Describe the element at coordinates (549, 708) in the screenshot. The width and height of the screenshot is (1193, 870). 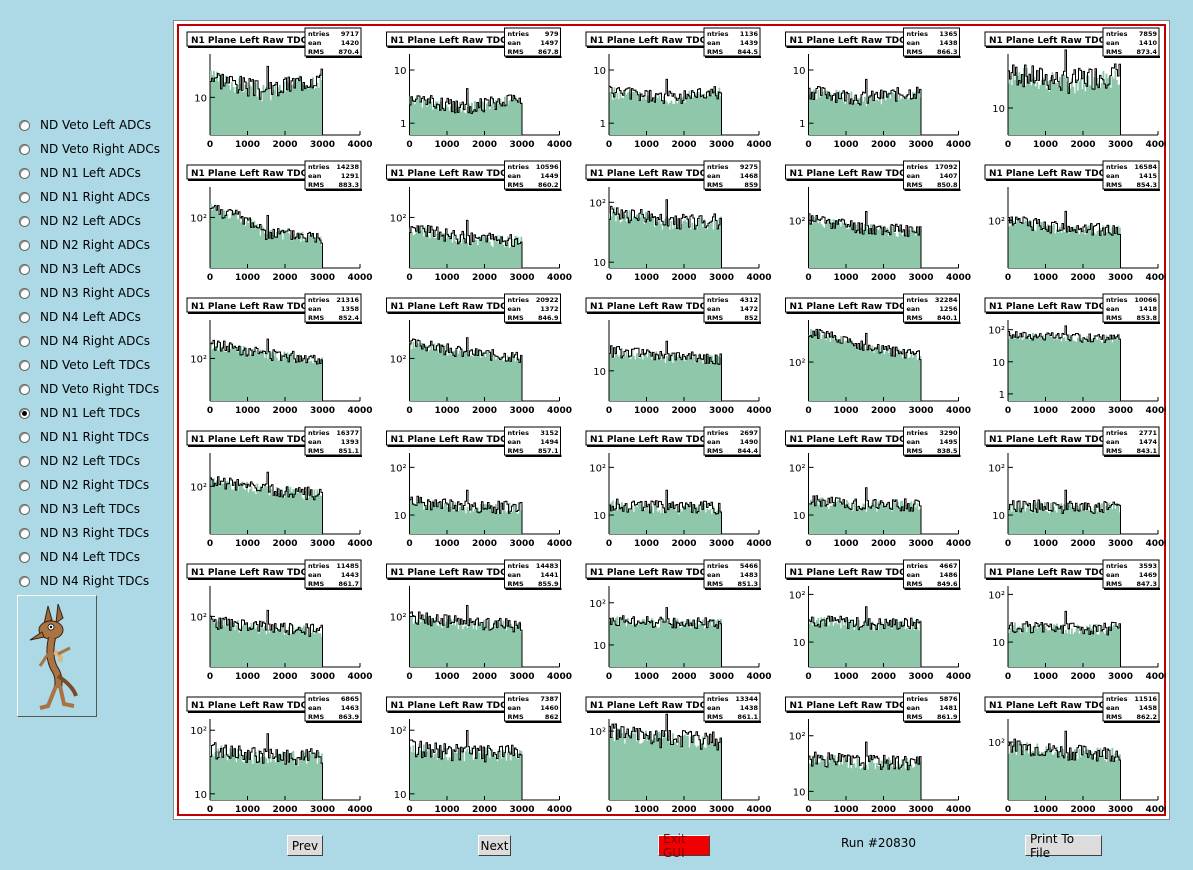
I see `stats-value: 1460` at that location.